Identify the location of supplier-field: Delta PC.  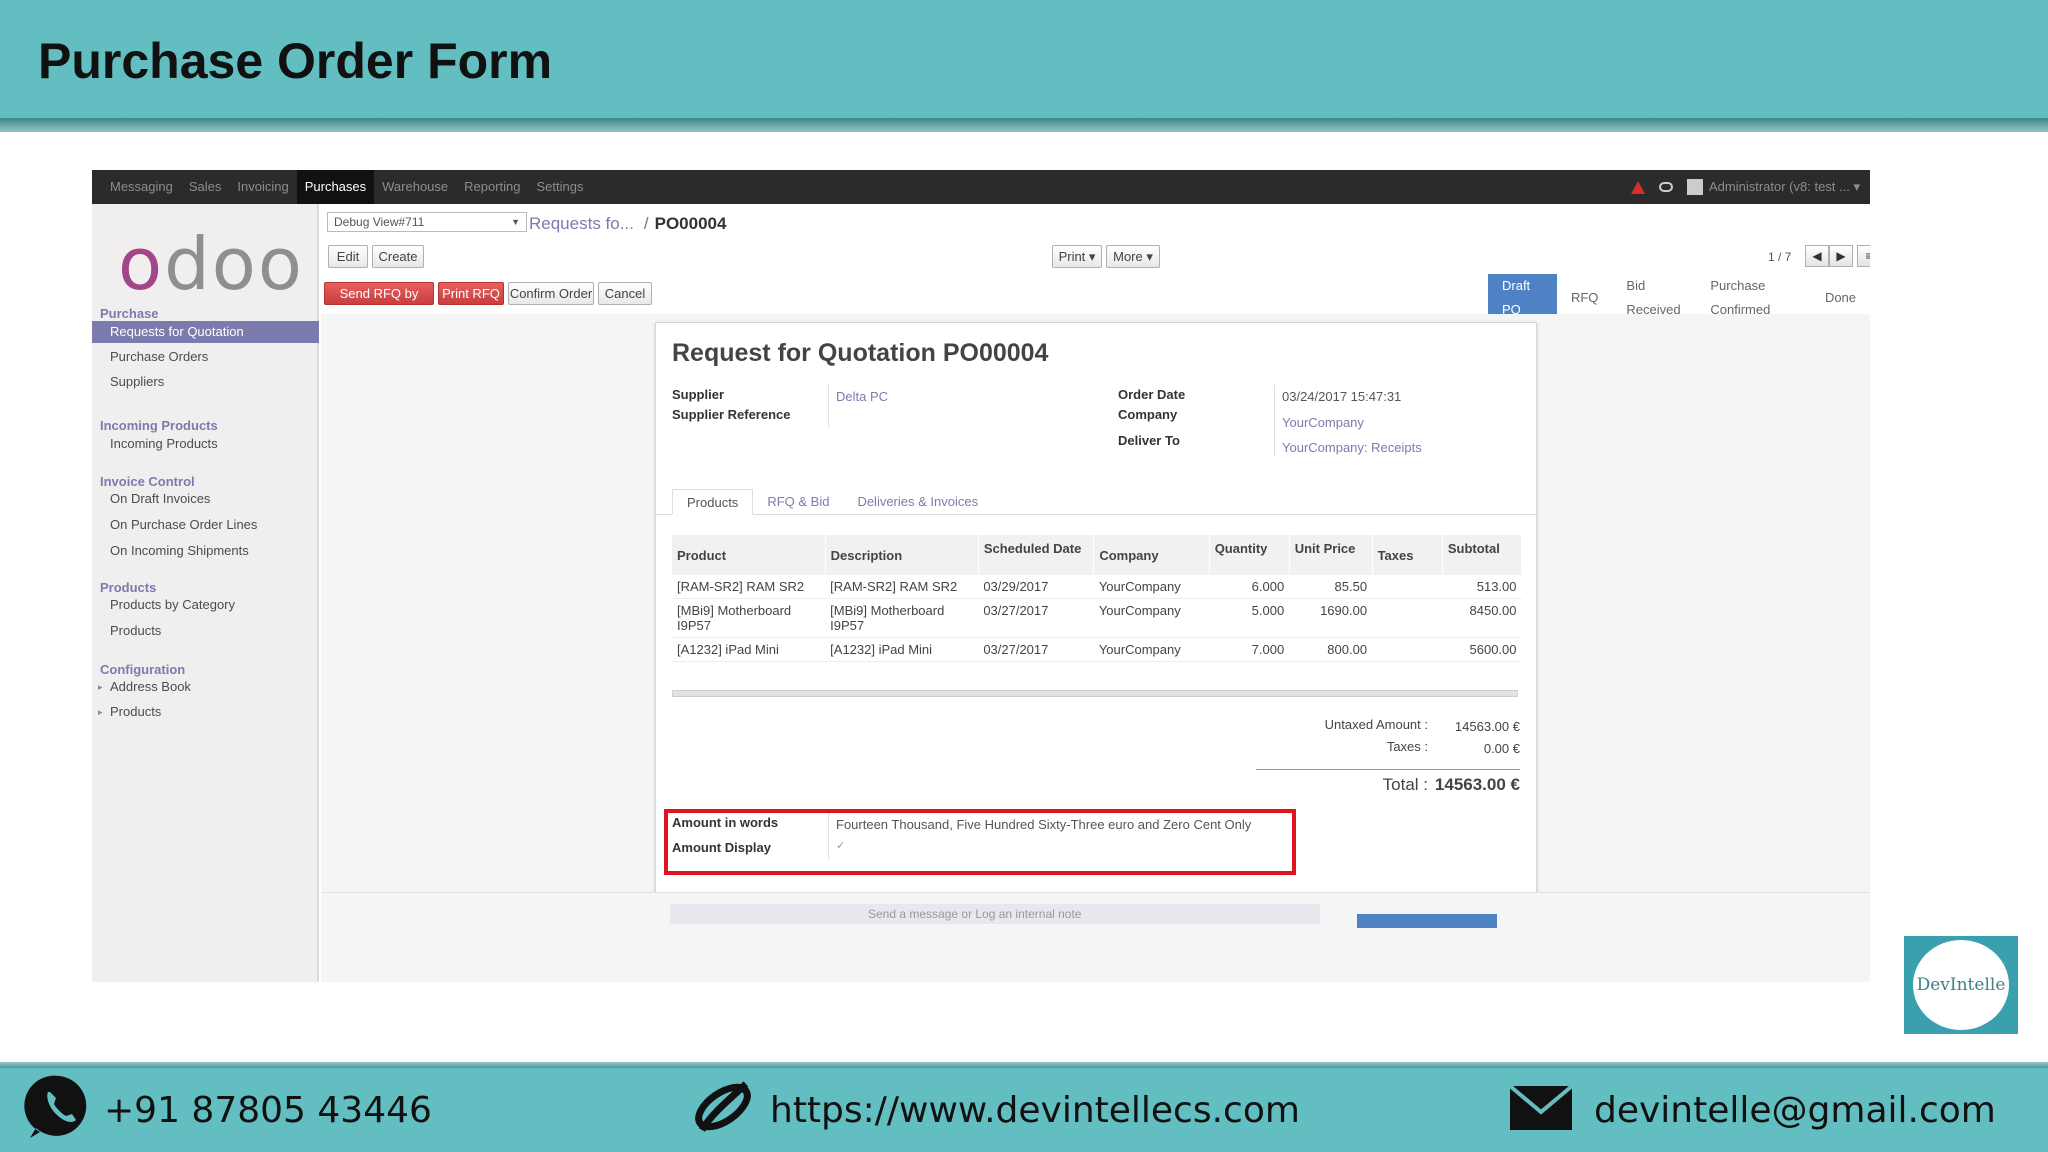
(862, 396).